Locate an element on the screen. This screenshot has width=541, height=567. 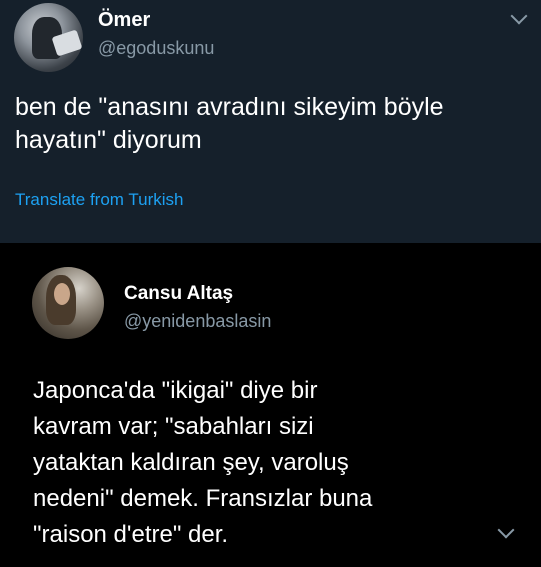
author-handle: @egoduskunu is located at coordinates (156, 48).